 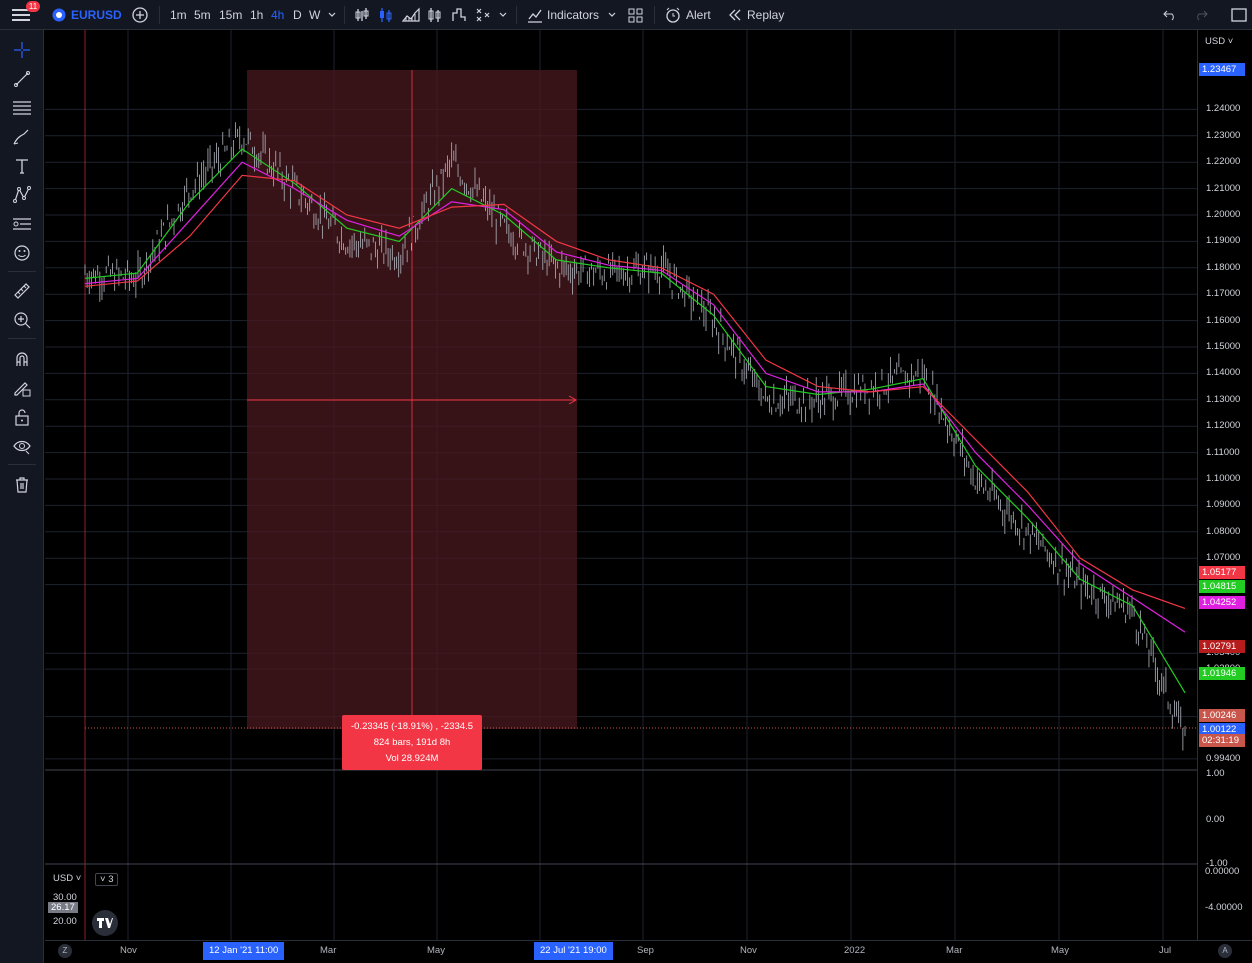 What do you see at coordinates (1223, 267) in the screenshot?
I see `price-label: 1.18000` at bounding box center [1223, 267].